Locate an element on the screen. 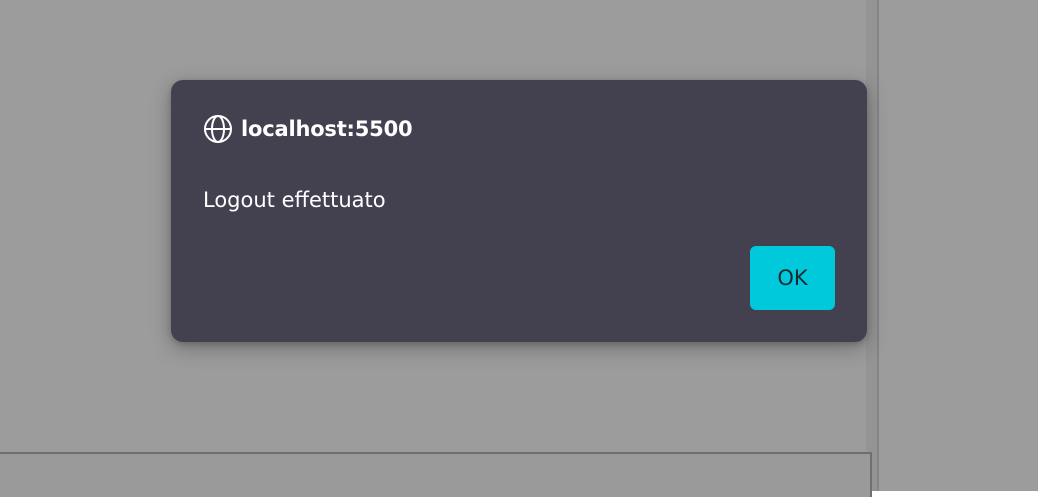  dialog-message: Logout effettuato is located at coordinates (294, 200).